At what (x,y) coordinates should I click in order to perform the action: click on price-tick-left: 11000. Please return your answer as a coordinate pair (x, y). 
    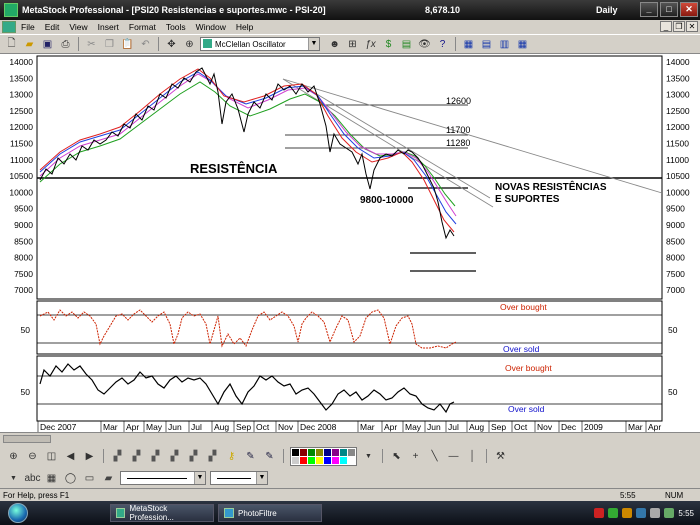
    Looking at the image, I should click on (21, 160).